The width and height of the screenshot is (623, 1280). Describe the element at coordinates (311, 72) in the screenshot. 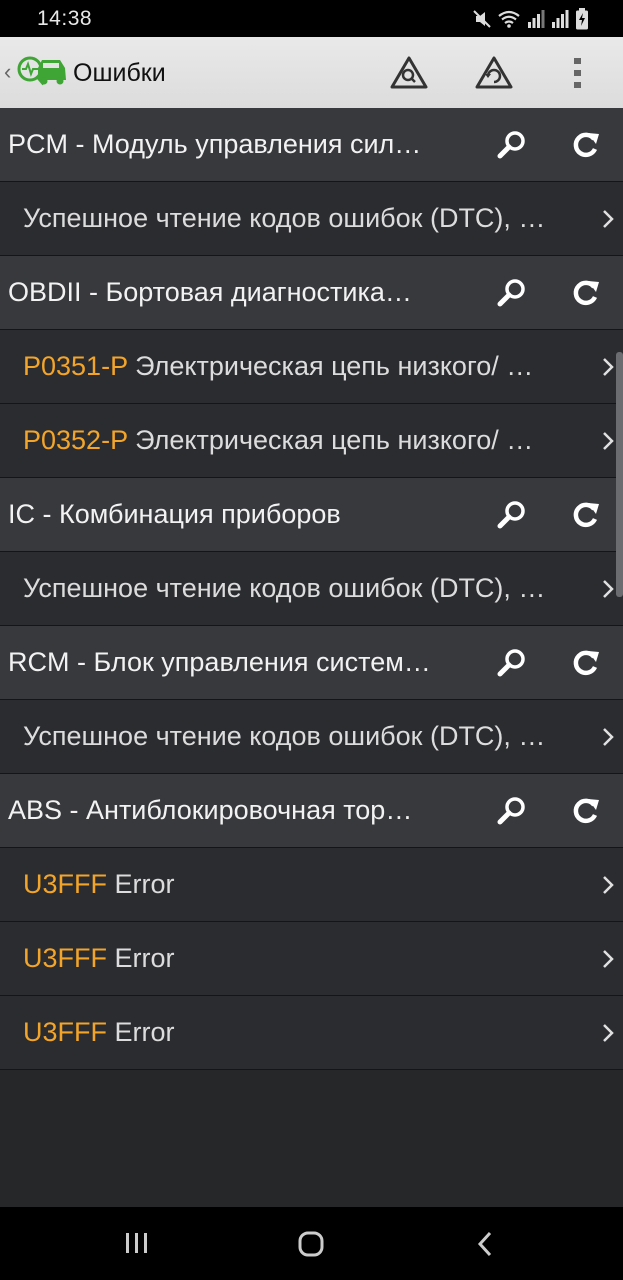

I see `app-bar: ‹ Ошибки` at that location.